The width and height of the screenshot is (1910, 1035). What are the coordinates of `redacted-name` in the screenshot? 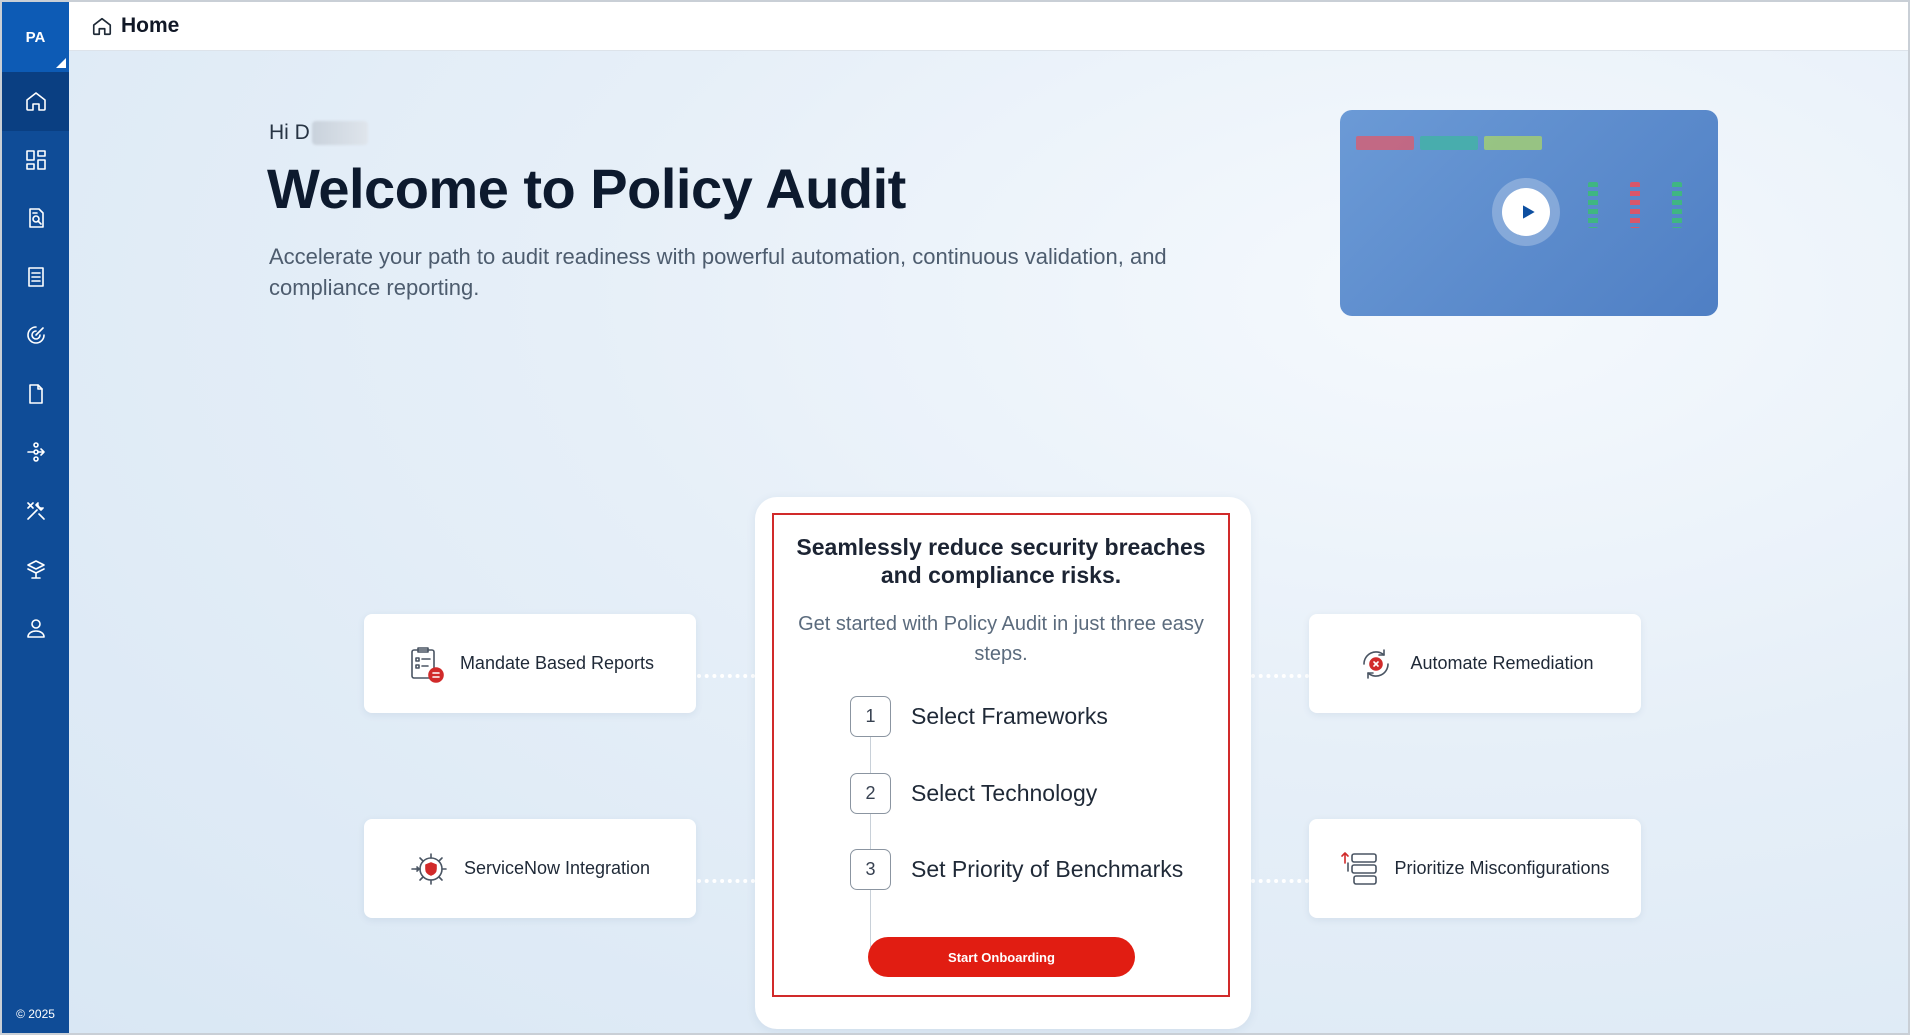 It's located at (339, 133).